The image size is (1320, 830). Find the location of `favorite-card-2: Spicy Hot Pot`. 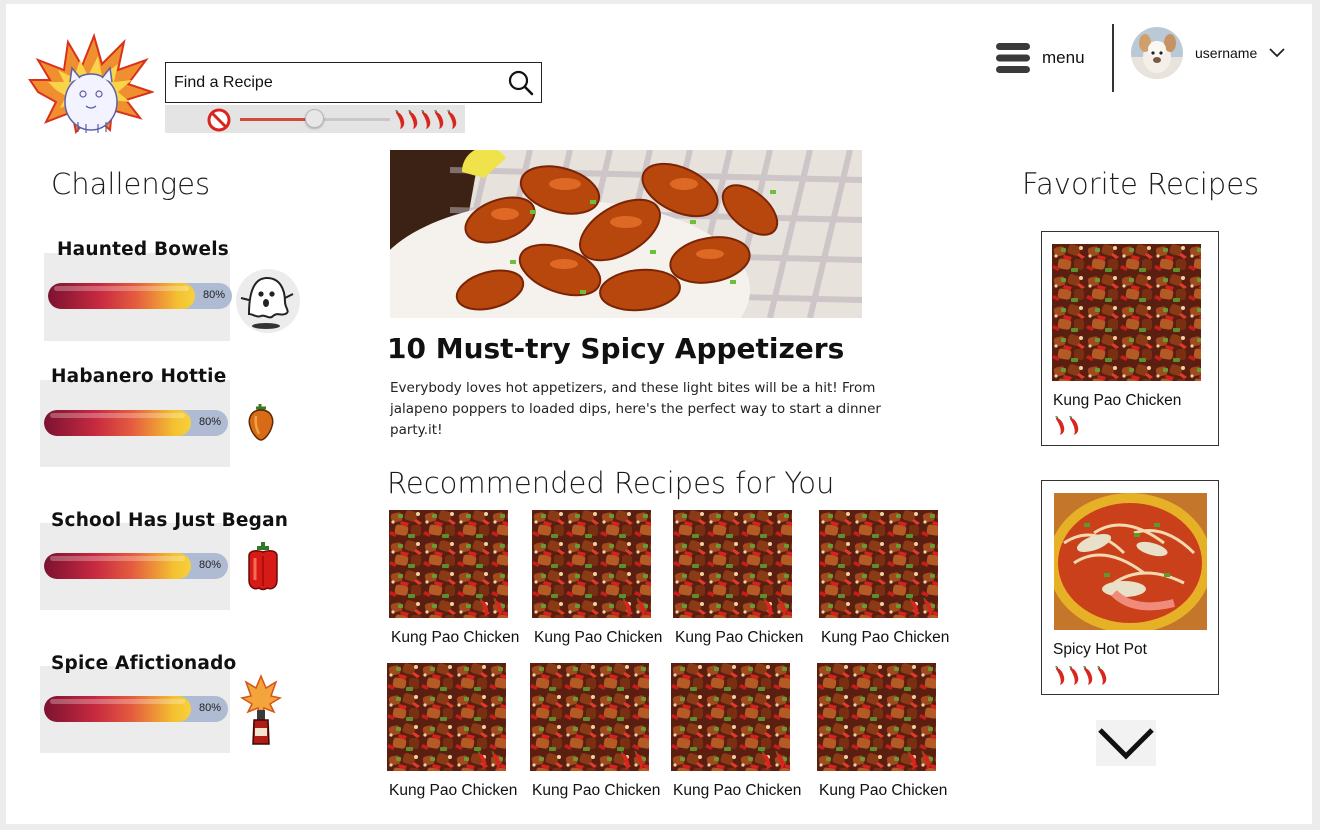

favorite-card-2: Spicy Hot Pot is located at coordinates (1130, 587).